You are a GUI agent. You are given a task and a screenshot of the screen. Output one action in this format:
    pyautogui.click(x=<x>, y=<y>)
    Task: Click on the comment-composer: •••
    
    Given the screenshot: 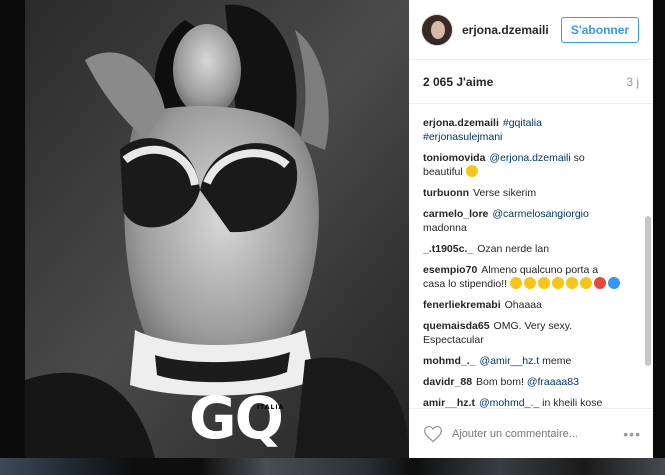 What is the action you would take?
    pyautogui.click(x=531, y=433)
    